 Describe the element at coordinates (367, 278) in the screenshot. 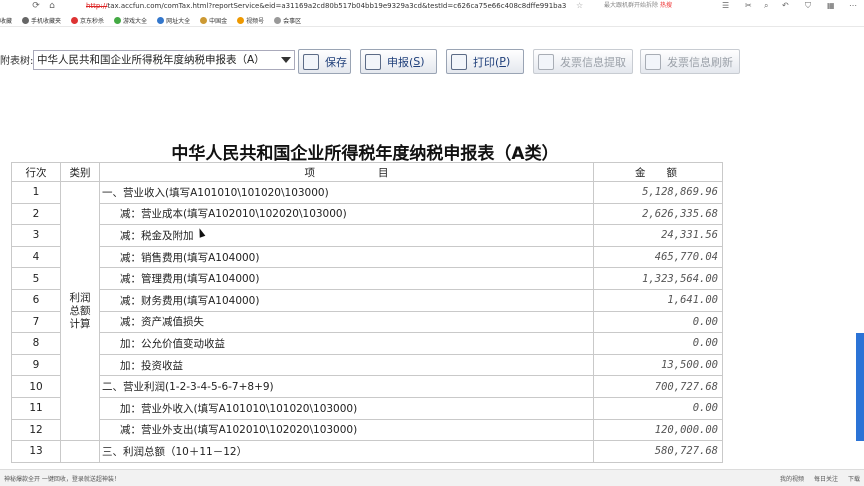

I see `table-row: 5 减：管理费用(填写A104000) 1,323,564.00` at that location.